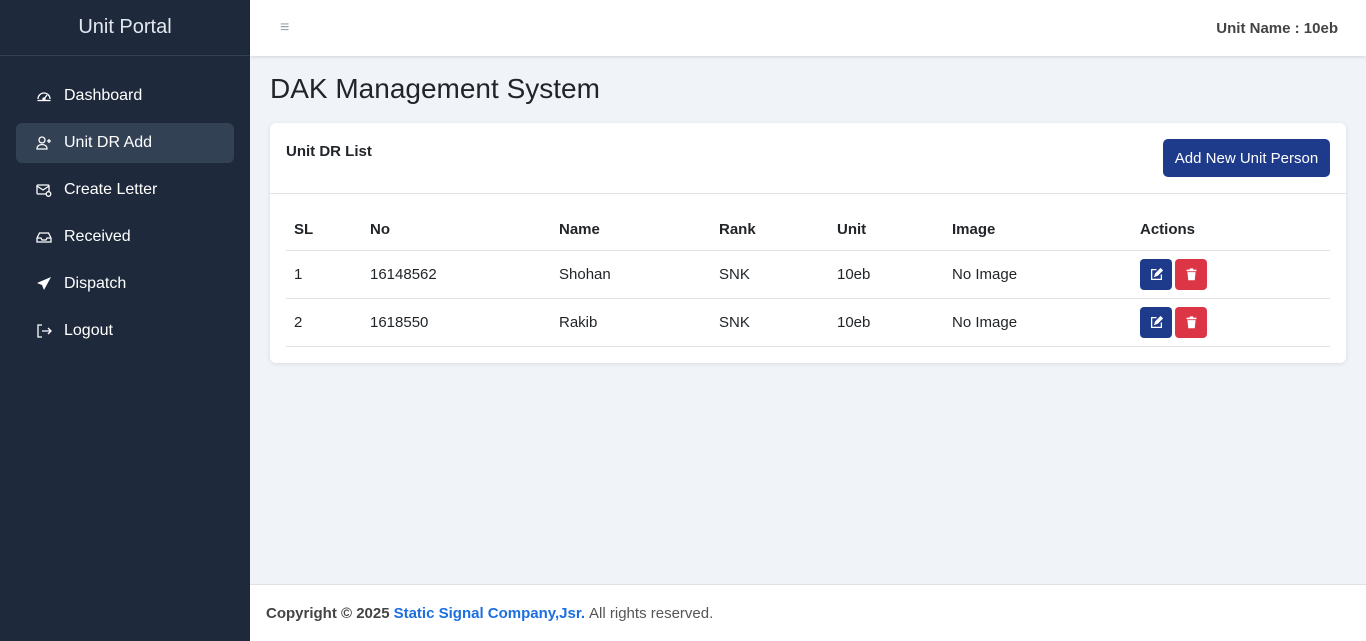 This screenshot has width=1366, height=641. What do you see at coordinates (329, 151) in the screenshot?
I see `card-title: Unit DR List` at bounding box center [329, 151].